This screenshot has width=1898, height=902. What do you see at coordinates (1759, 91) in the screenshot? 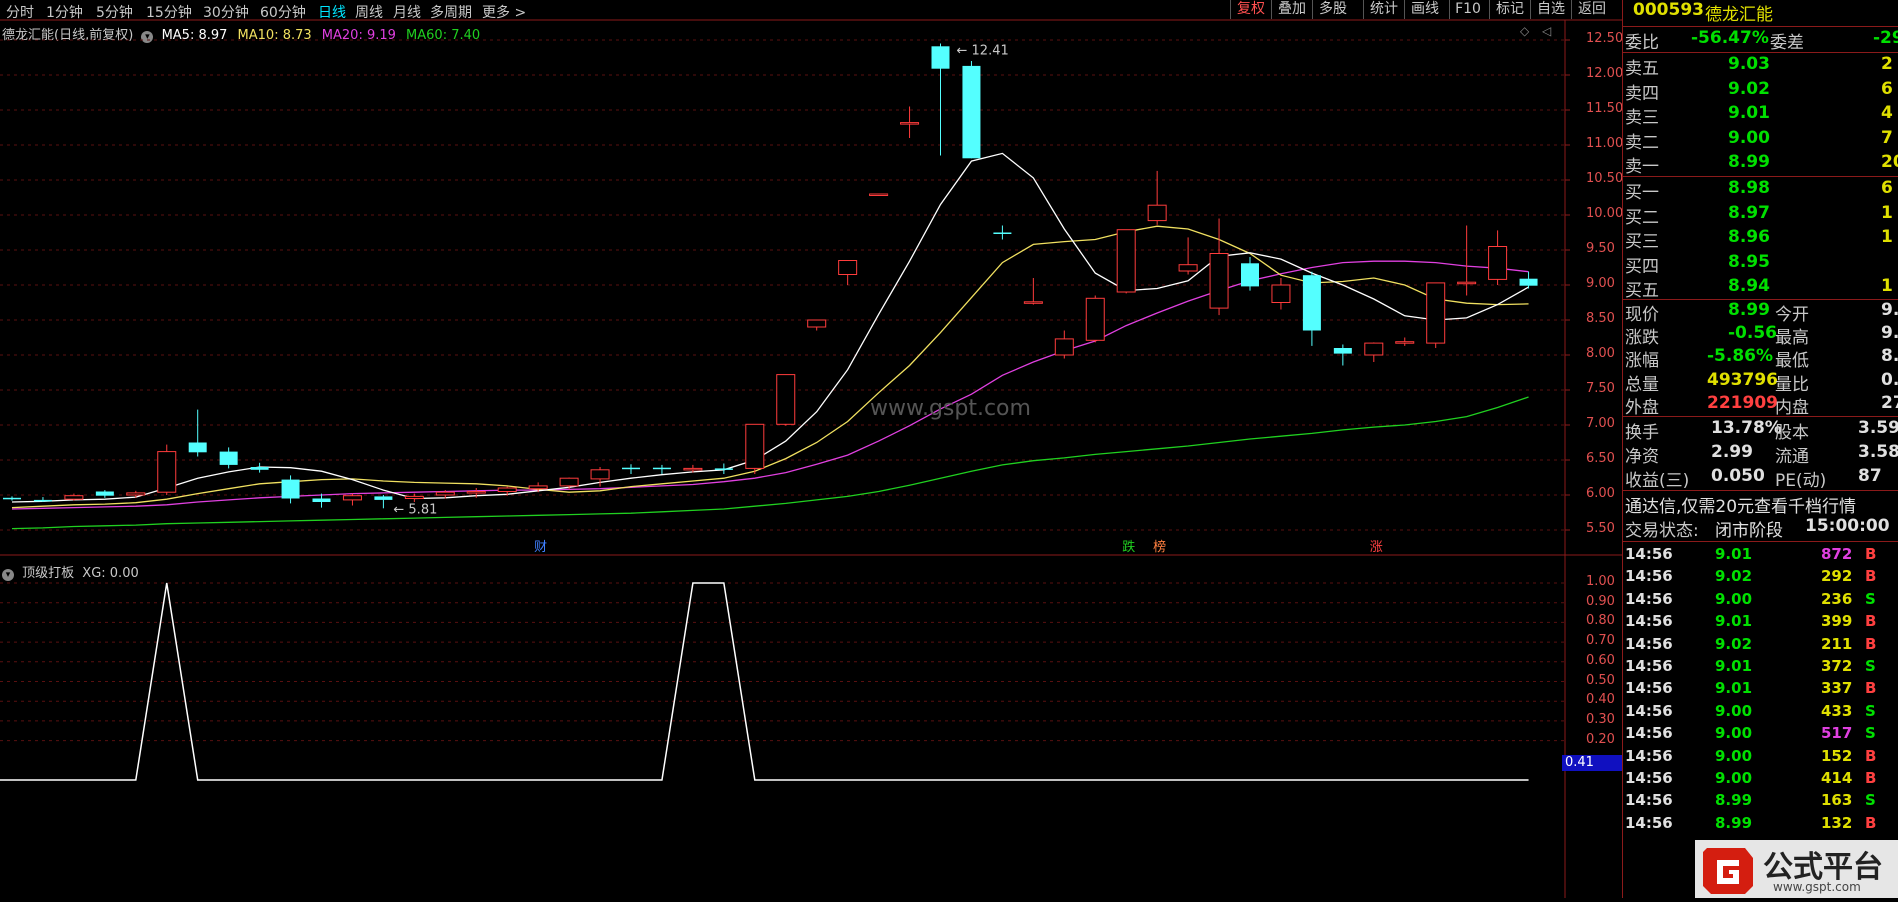
I see `sell-level-row: 卖四 9.02 6` at bounding box center [1759, 91].